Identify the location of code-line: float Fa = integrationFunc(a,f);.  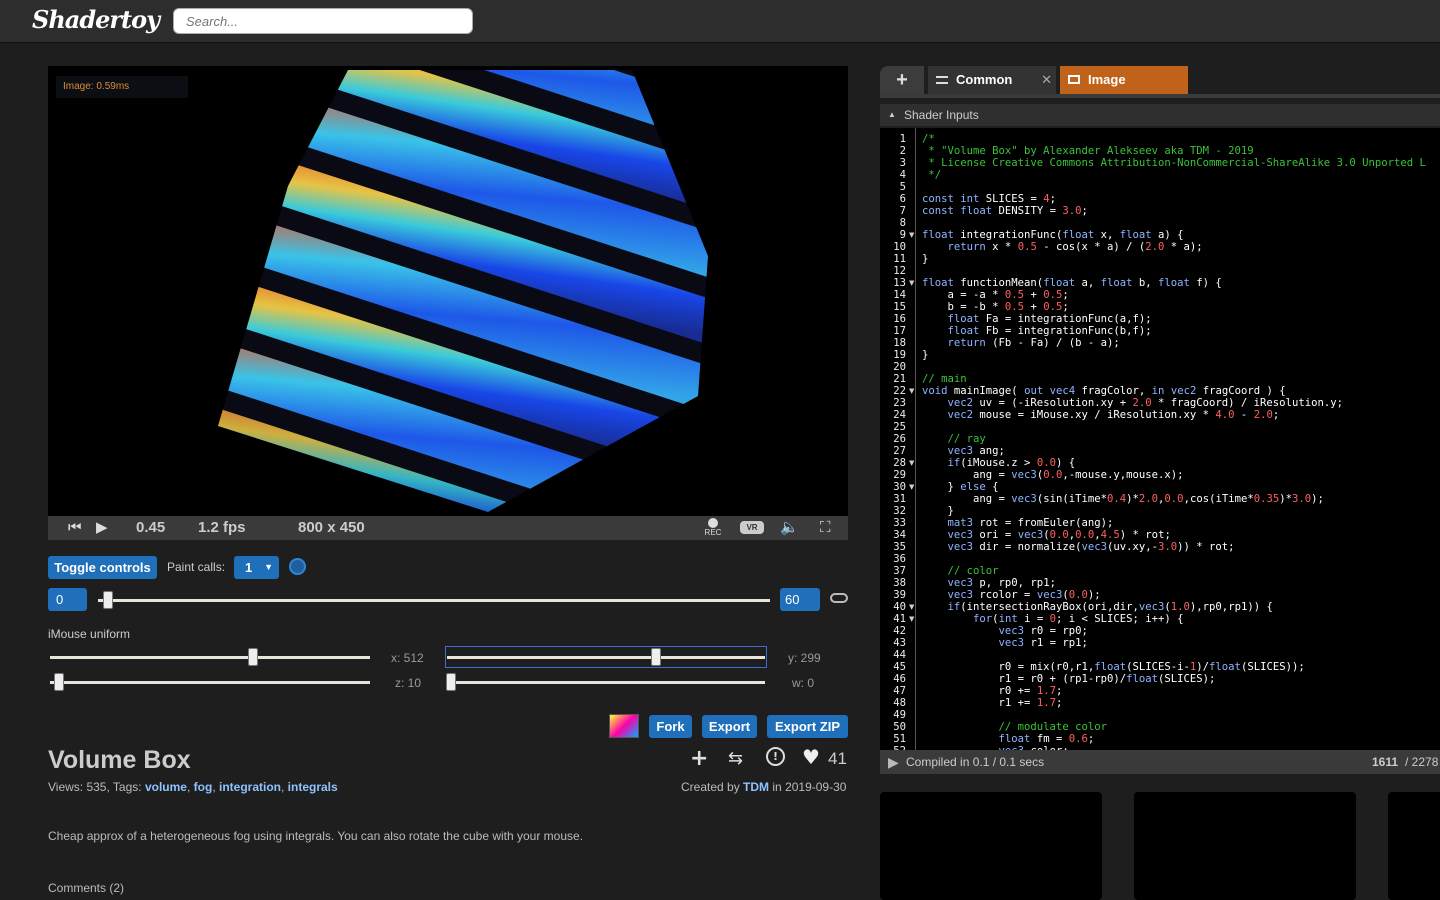
(1049, 319).